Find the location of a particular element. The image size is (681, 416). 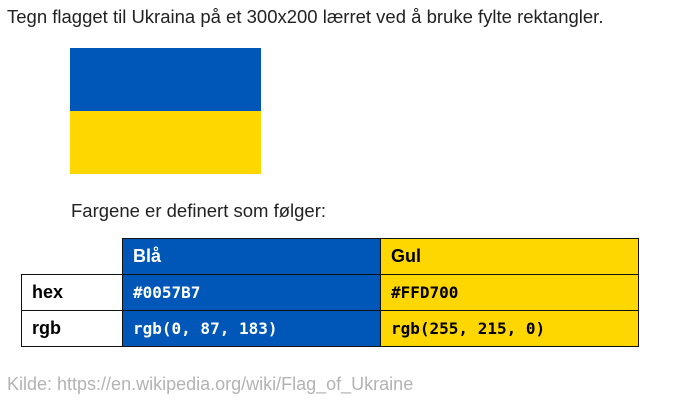

intro-text: Fargene er definert som følger: is located at coordinates (198, 210).